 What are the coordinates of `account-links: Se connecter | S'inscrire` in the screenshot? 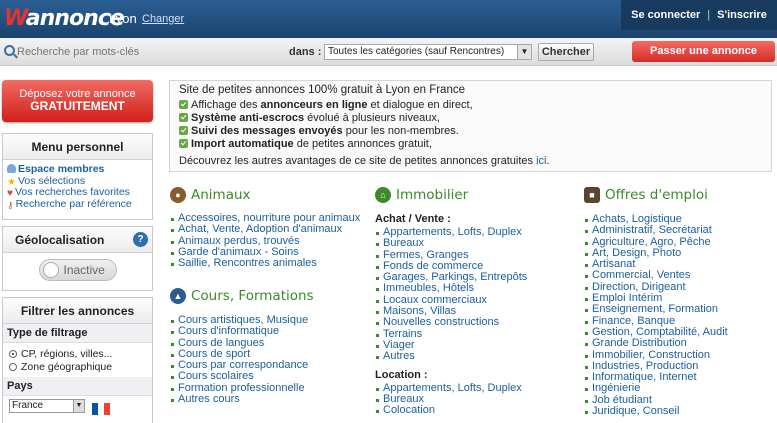 It's located at (699, 15).